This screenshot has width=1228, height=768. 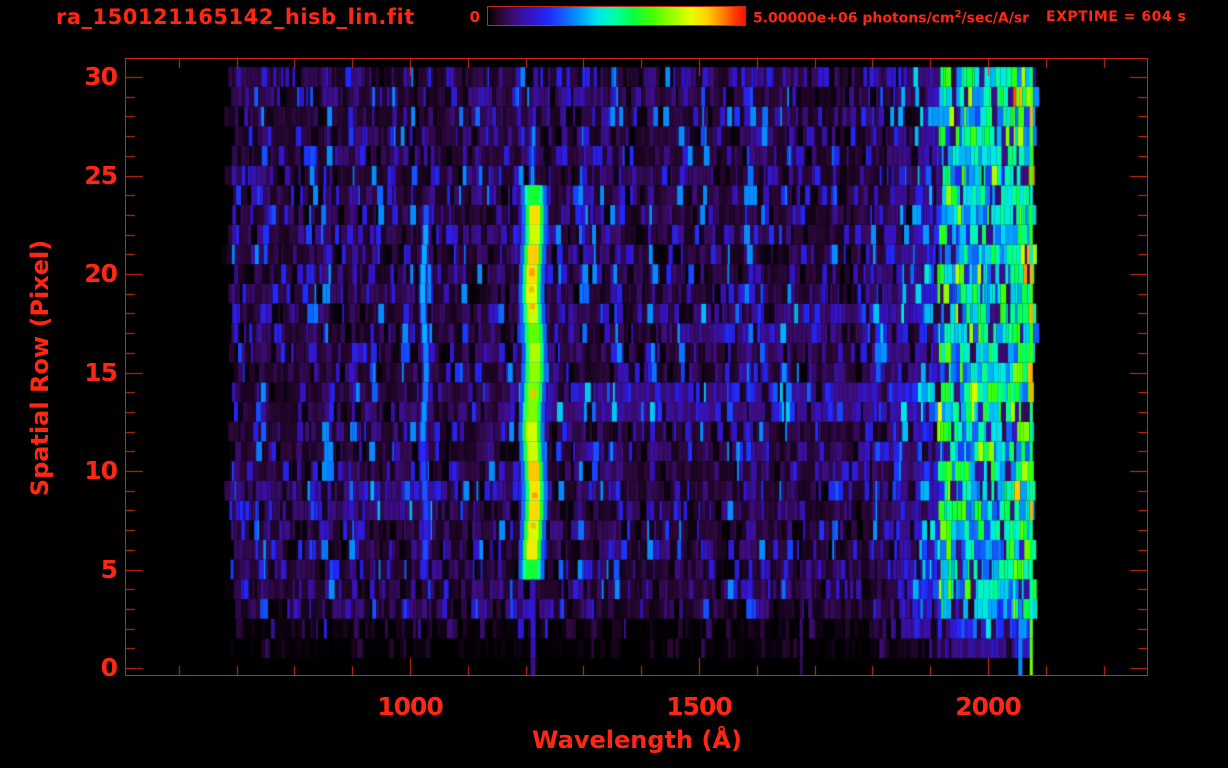 I want to click on colorbar-max-label: 5.00000e+06 photons/cm2/sec/A/sr, so click(x=891, y=18).